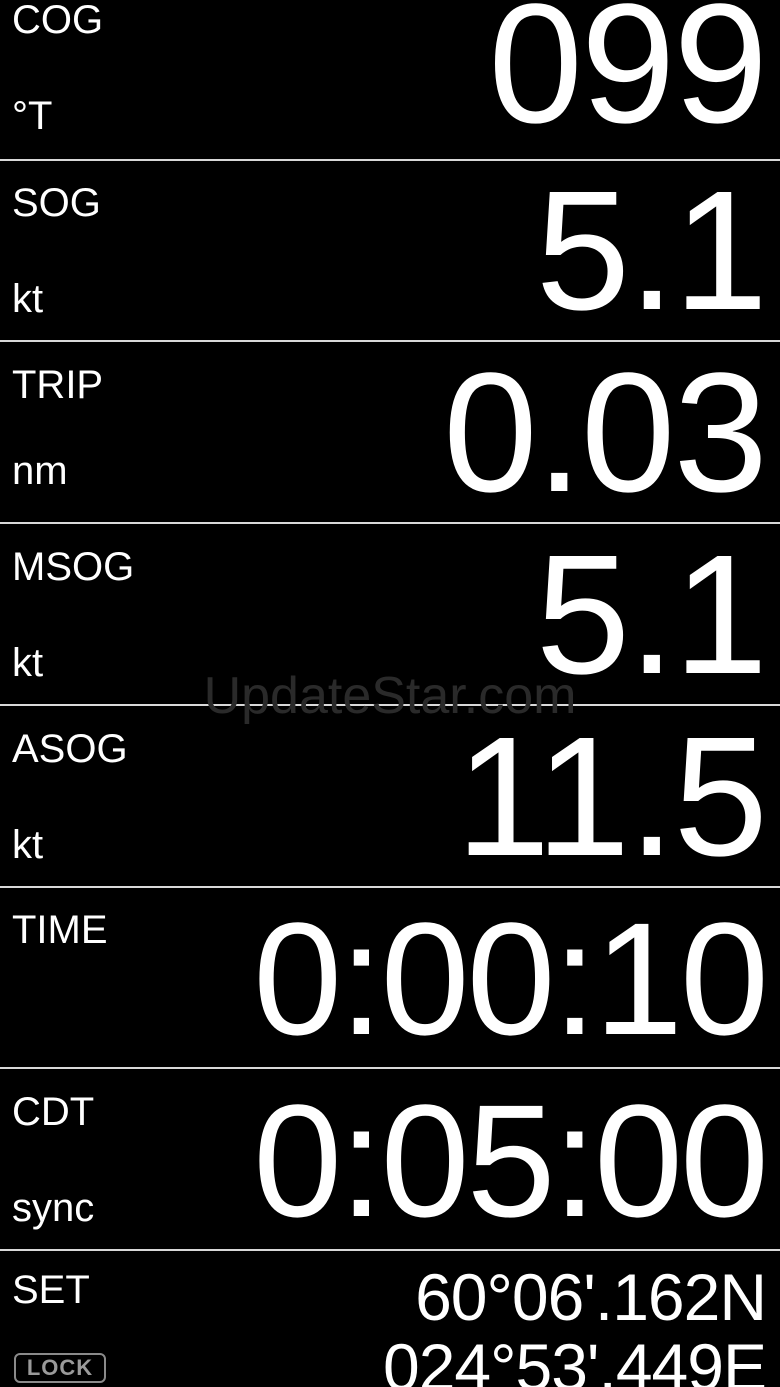 The width and height of the screenshot is (780, 1387). Describe the element at coordinates (58, 21) in the screenshot. I see `cog-label: COG` at that location.